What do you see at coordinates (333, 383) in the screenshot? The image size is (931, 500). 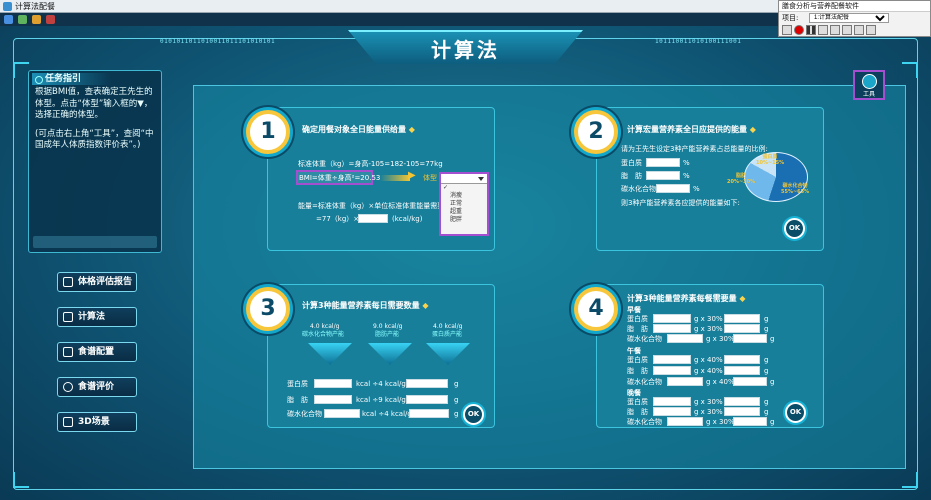 I see `protein-kcal-input` at bounding box center [333, 383].